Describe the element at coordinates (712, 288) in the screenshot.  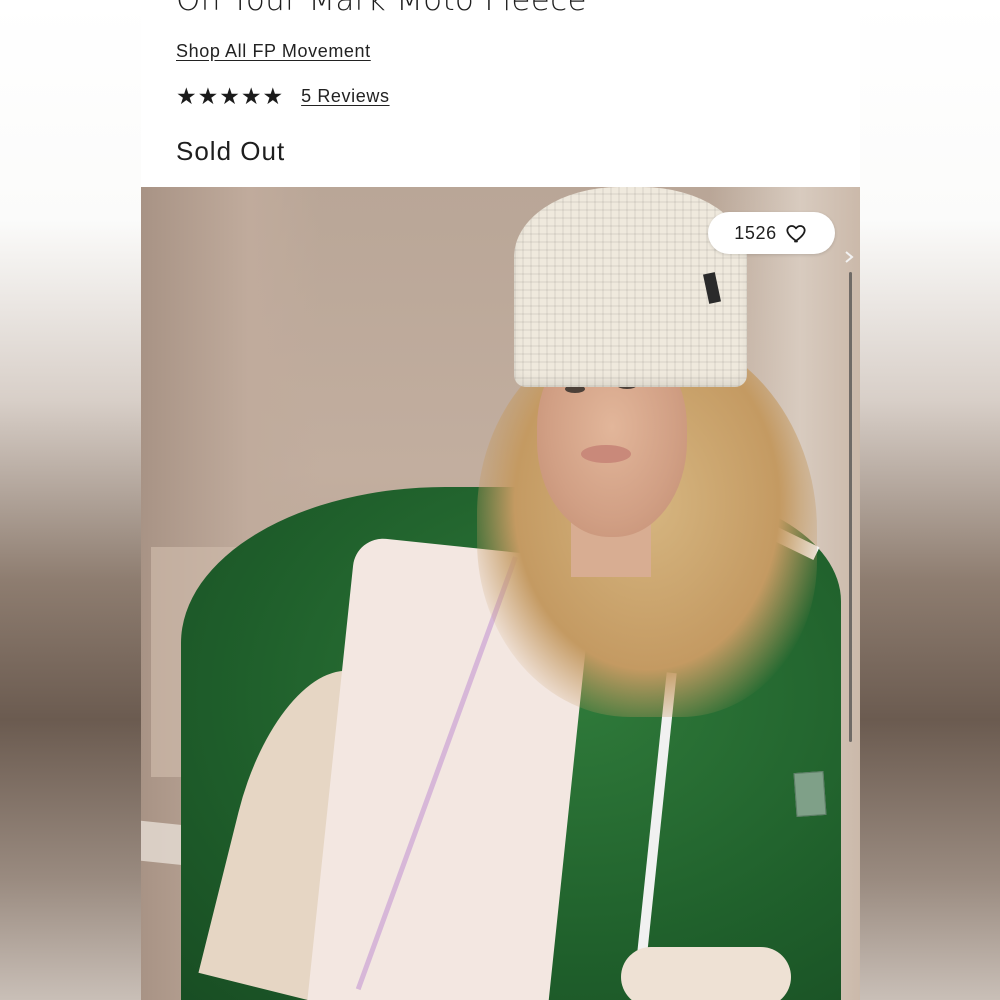
I see `beanie-tag` at that location.